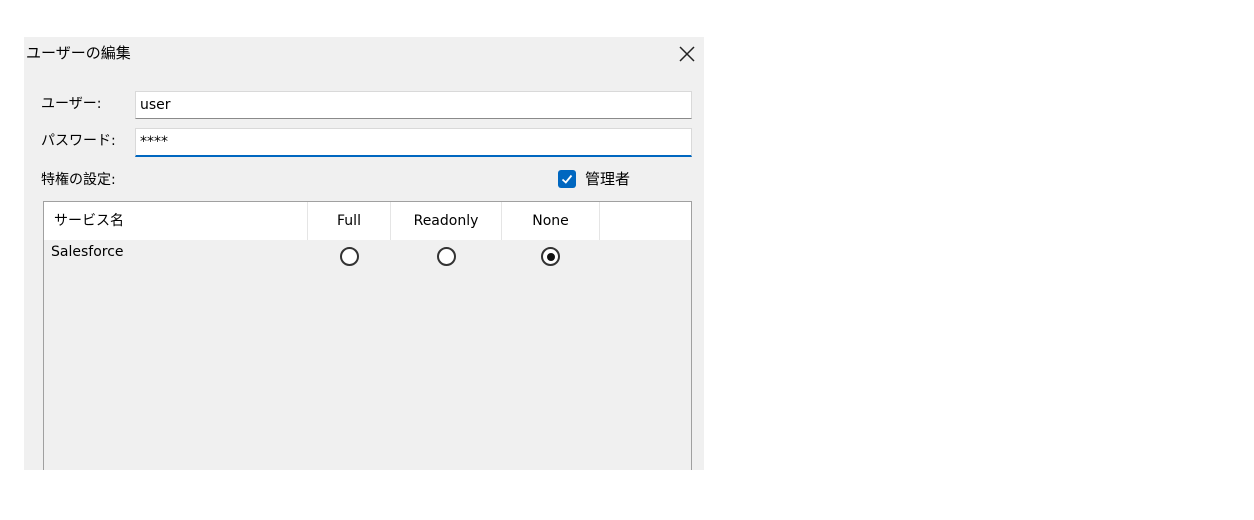 Image resolution: width=1254 pixels, height=520 pixels. I want to click on column-header-service: サービス名, so click(176, 221).